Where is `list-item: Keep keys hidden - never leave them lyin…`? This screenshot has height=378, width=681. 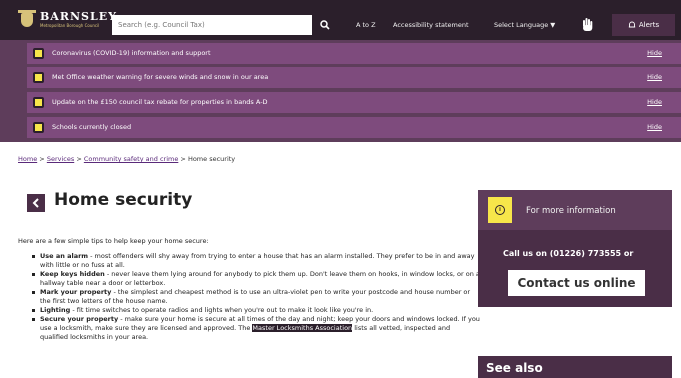
list-item: Keep keys hidden - never leave them lyin… is located at coordinates (256, 279).